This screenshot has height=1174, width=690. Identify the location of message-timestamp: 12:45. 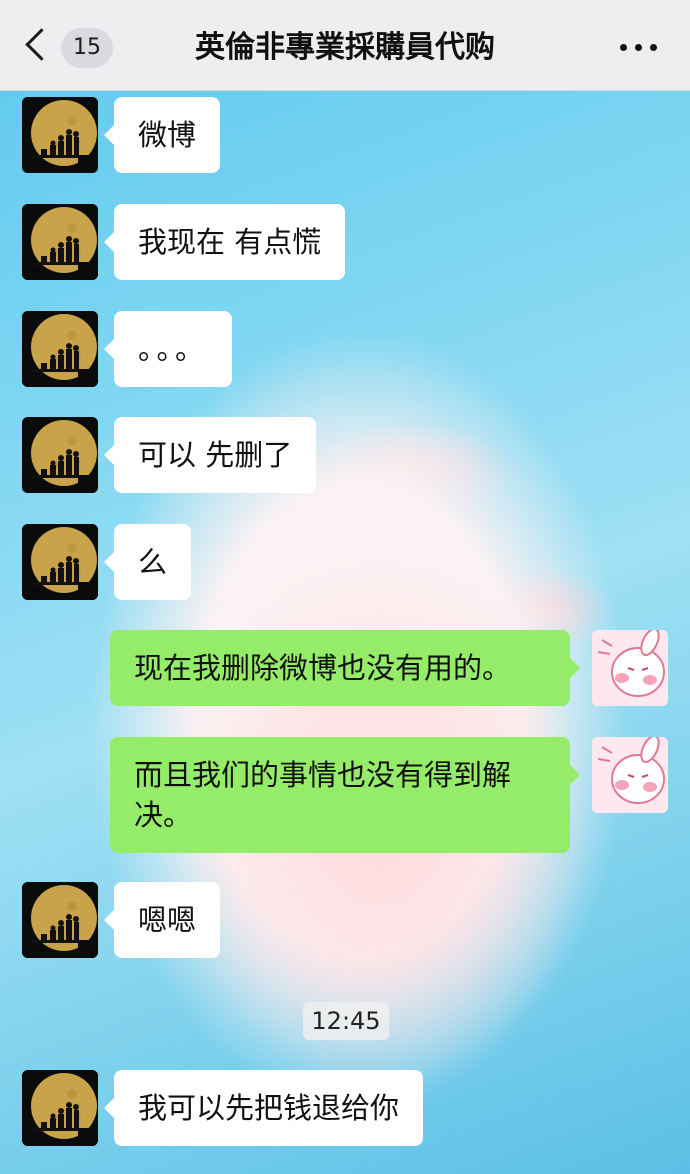
(346, 1021).